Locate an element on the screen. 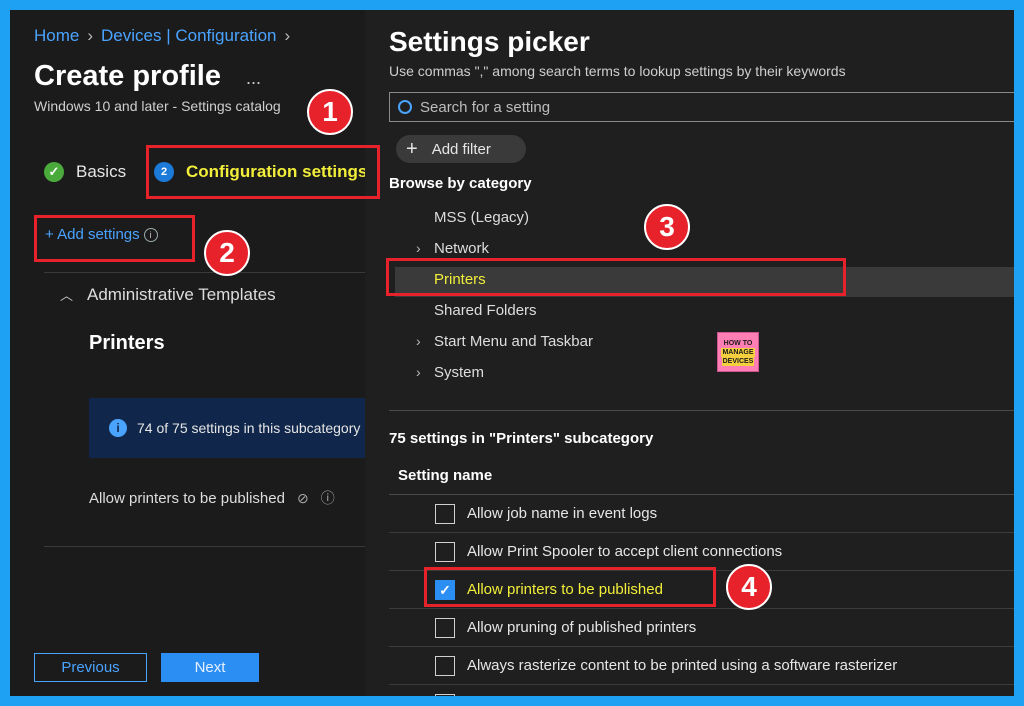  category-item: › Network is located at coordinates (453, 248).